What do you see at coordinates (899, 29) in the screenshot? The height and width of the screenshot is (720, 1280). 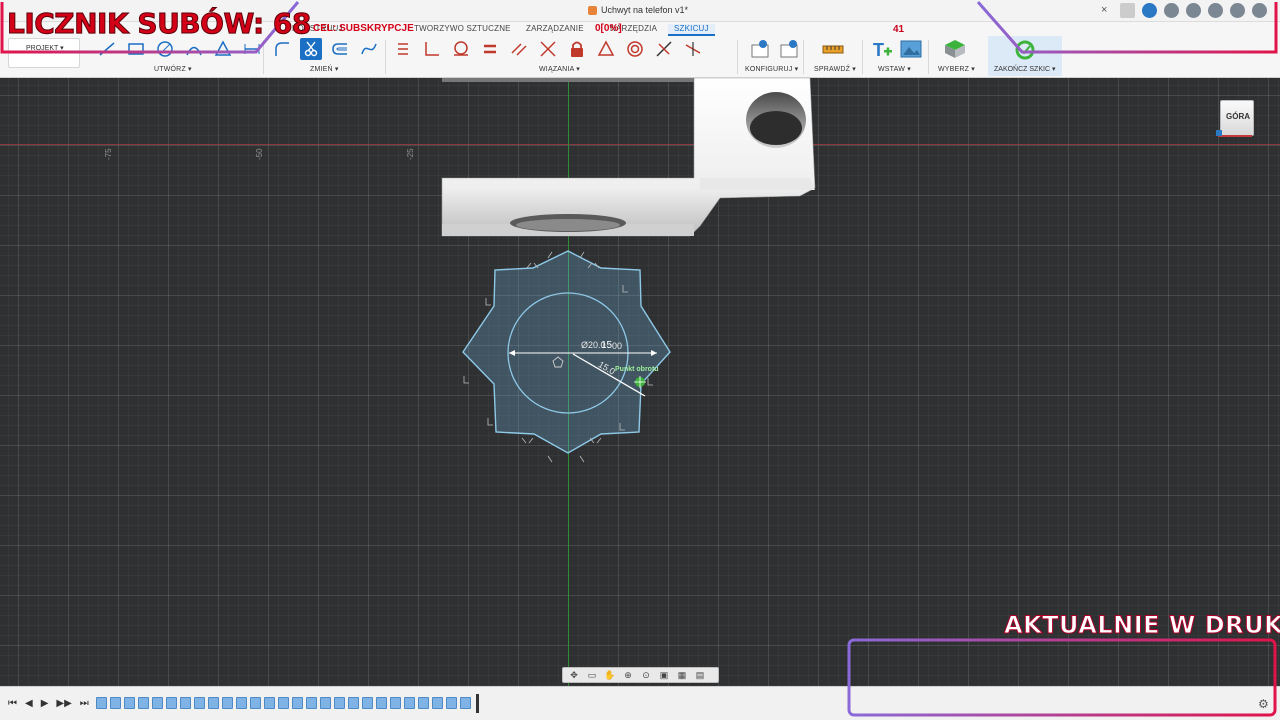 I see `goal-counter: 41` at bounding box center [899, 29].